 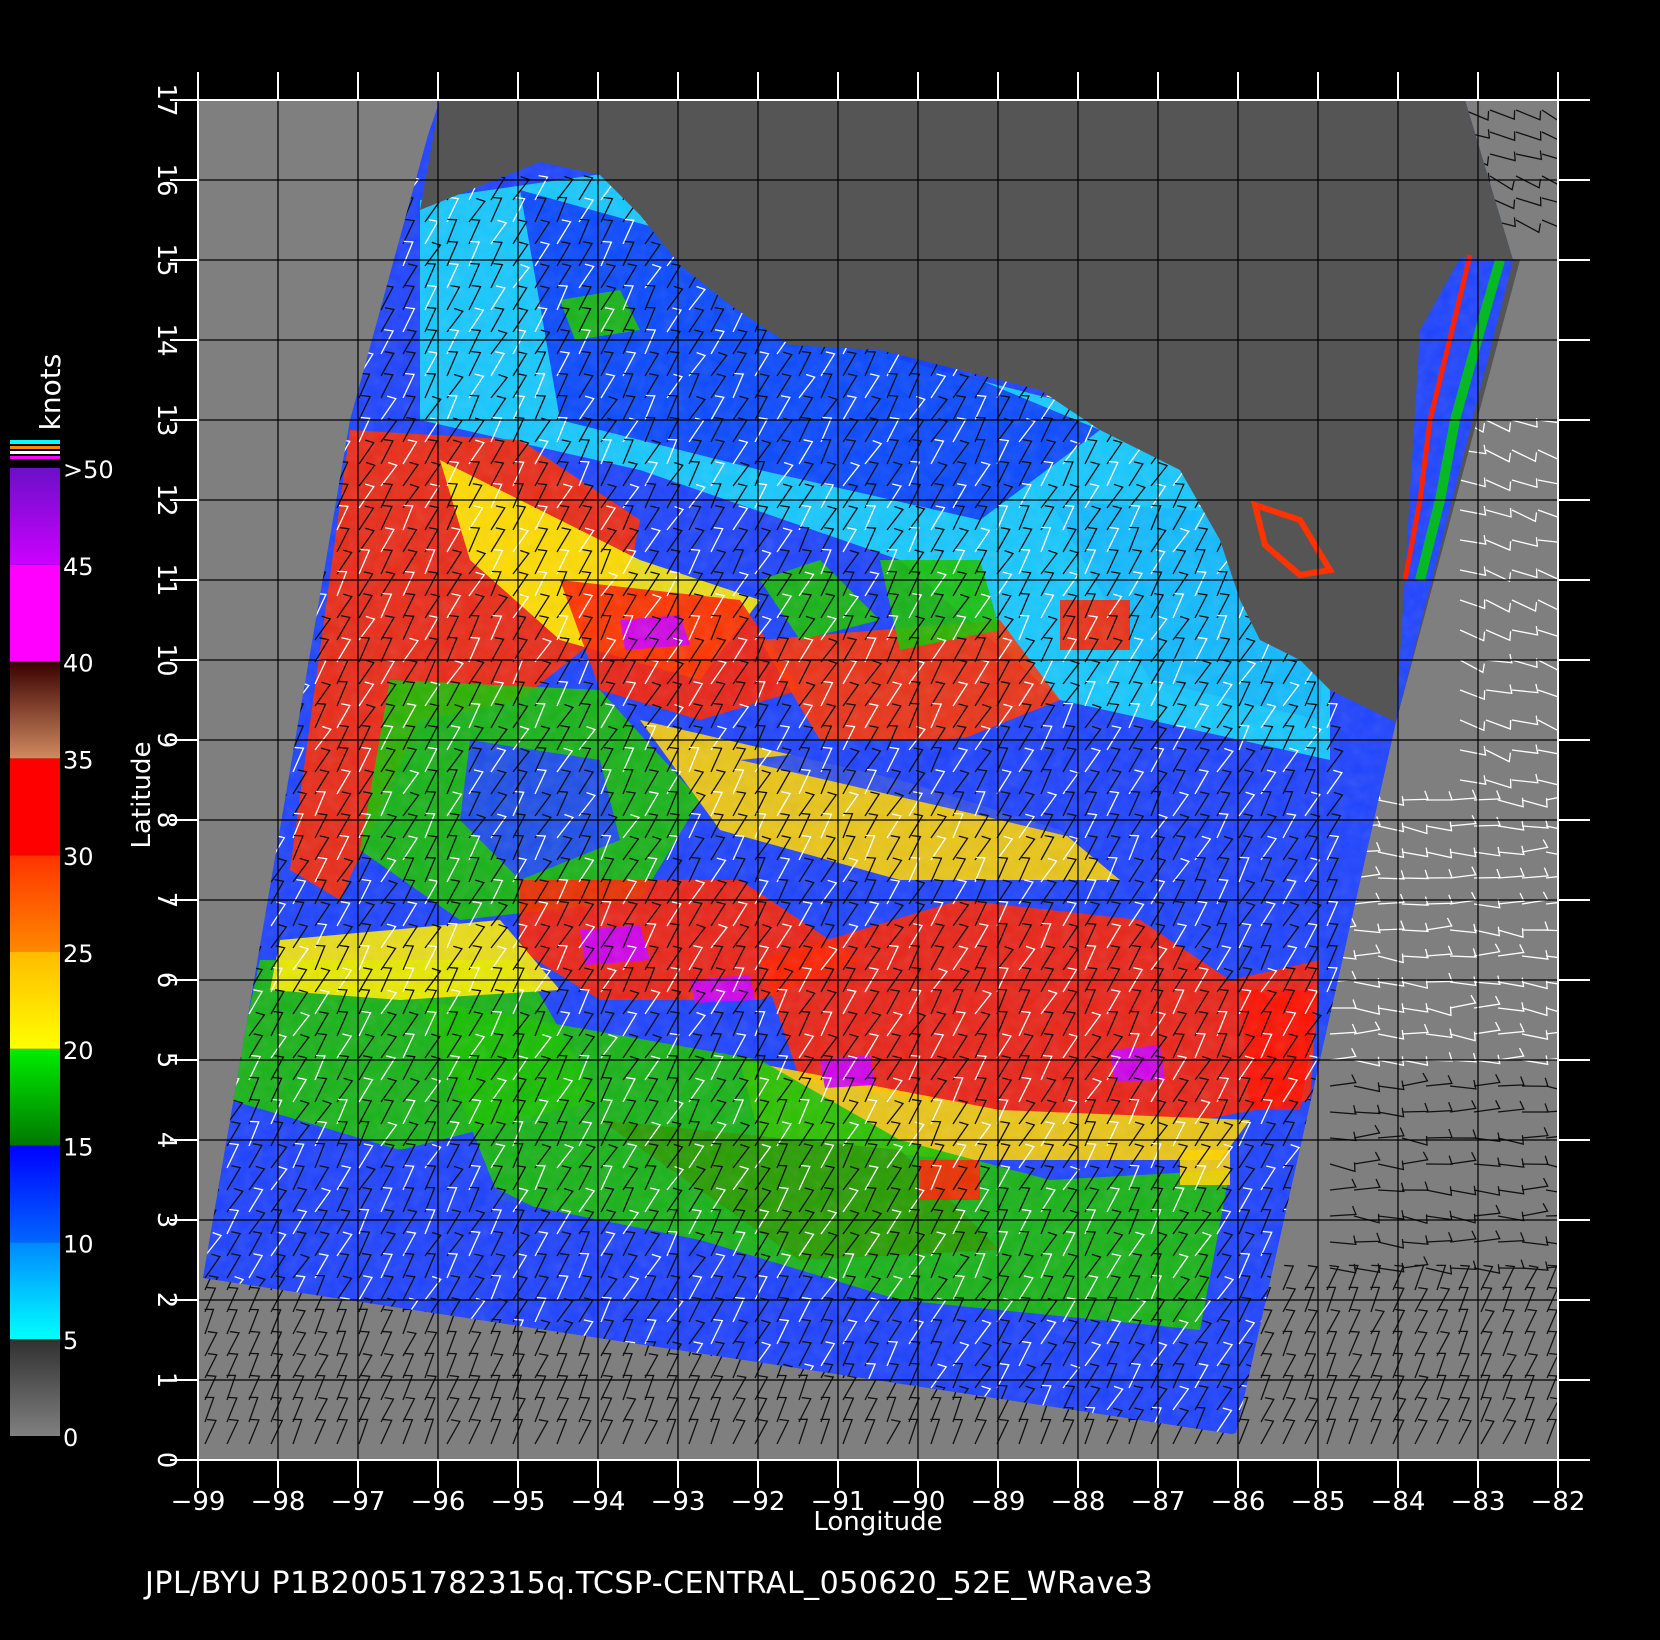 I want to click on y-tick-label: 15, so click(x=166, y=259).